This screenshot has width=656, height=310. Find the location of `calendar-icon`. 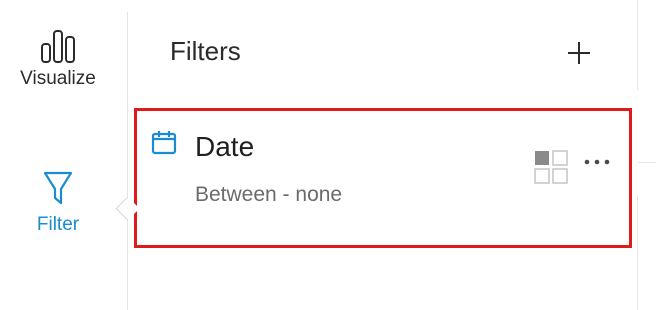

calendar-icon is located at coordinates (164, 143).